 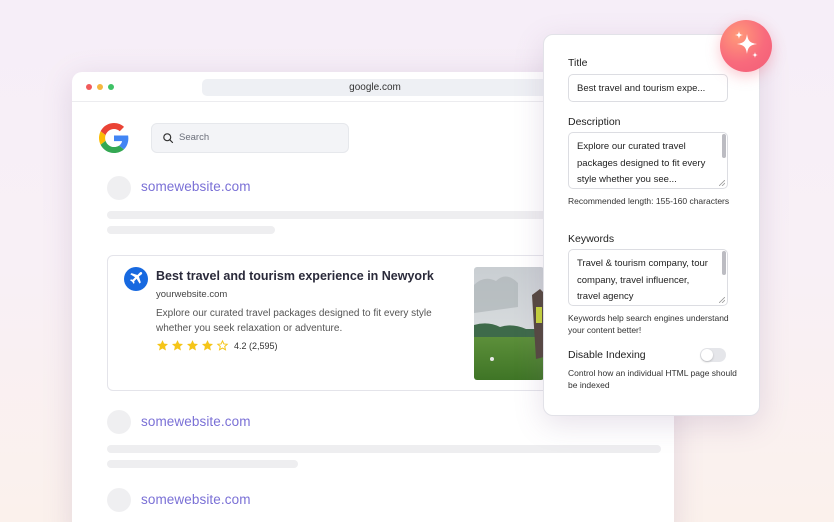 I want to click on window-maximize-dot, so click(x=111, y=87).